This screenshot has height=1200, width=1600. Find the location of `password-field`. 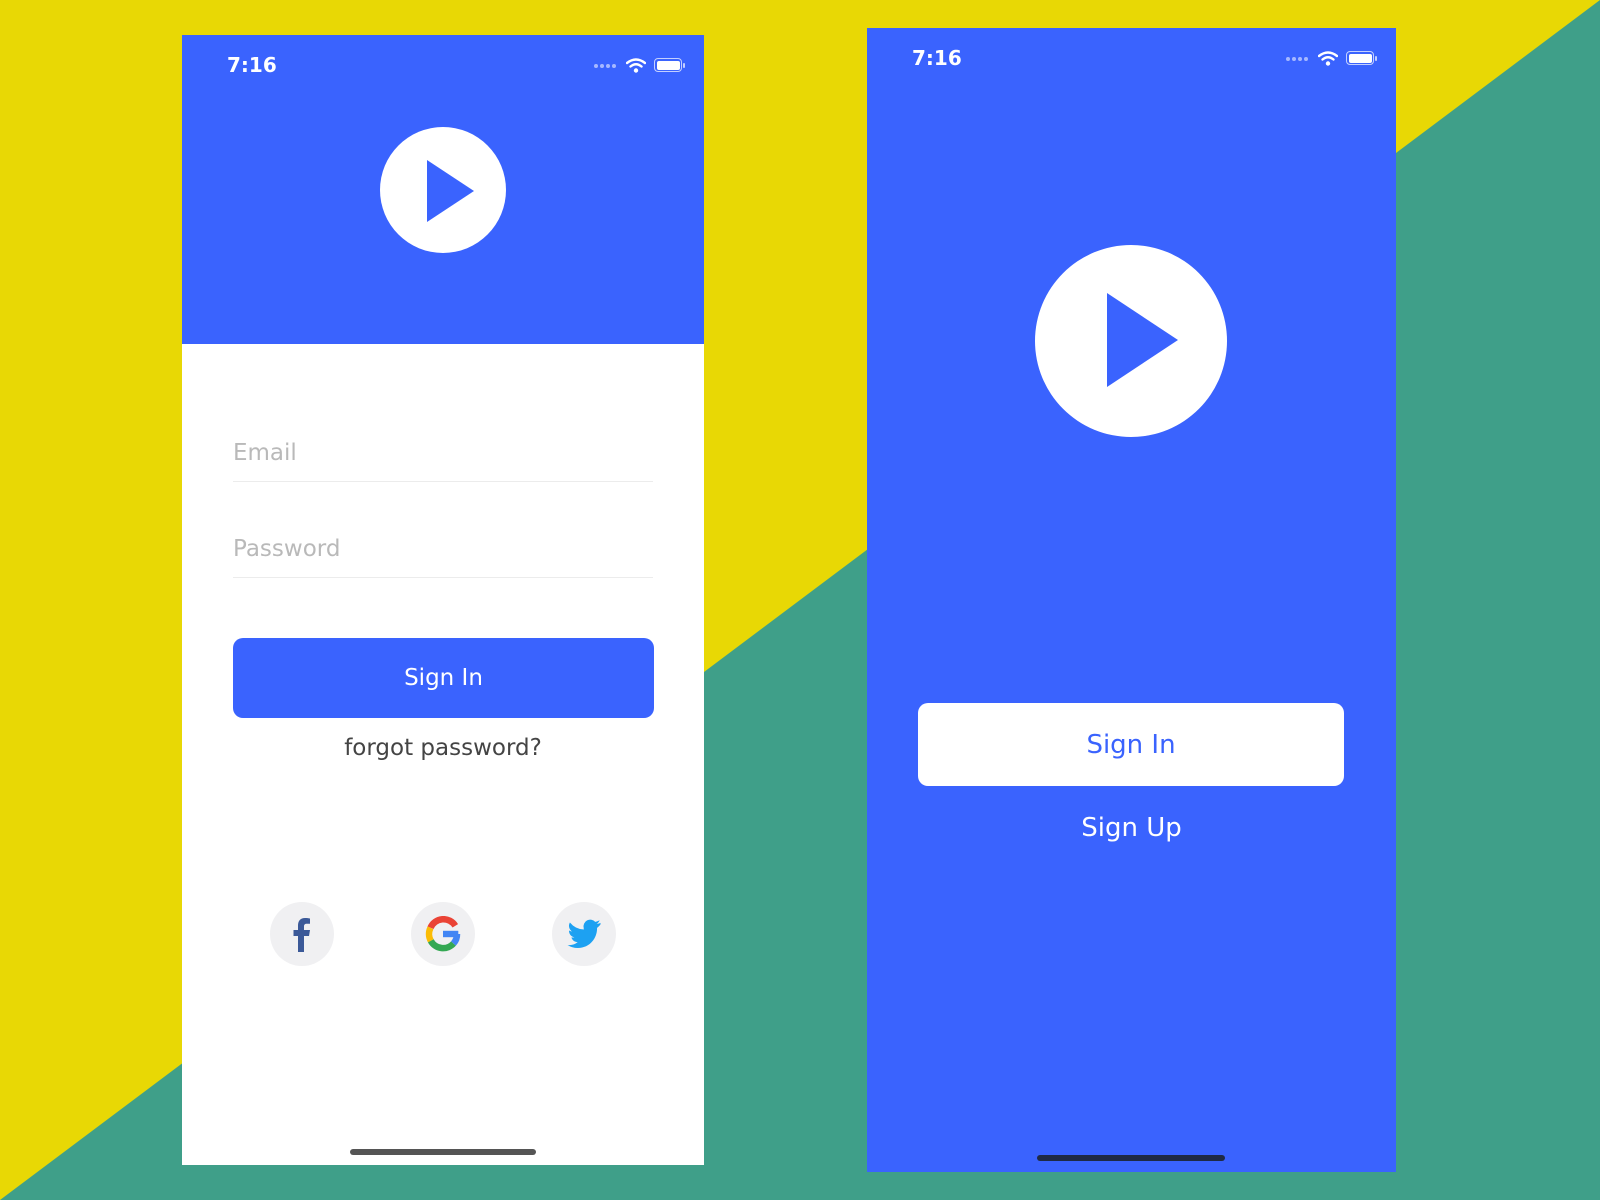

password-field is located at coordinates (443, 549).